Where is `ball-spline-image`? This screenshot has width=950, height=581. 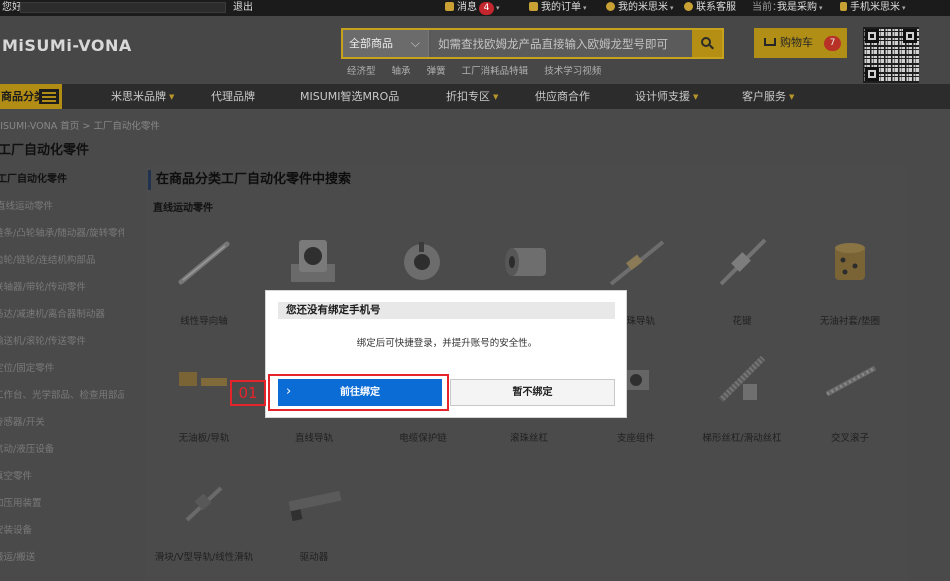
ball-spline-image is located at coordinates (743, 262).